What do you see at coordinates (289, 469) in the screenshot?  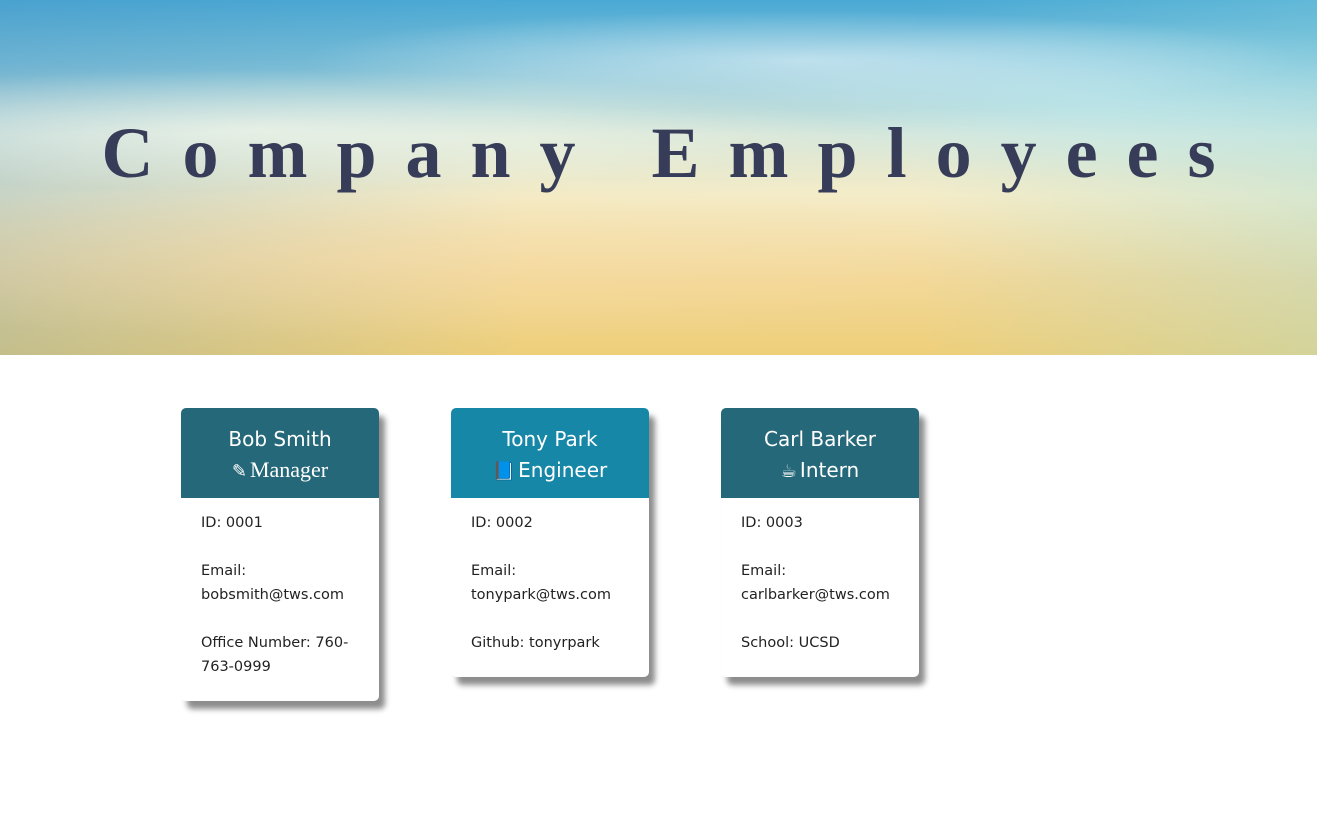 I see `role-label: Manager` at bounding box center [289, 469].